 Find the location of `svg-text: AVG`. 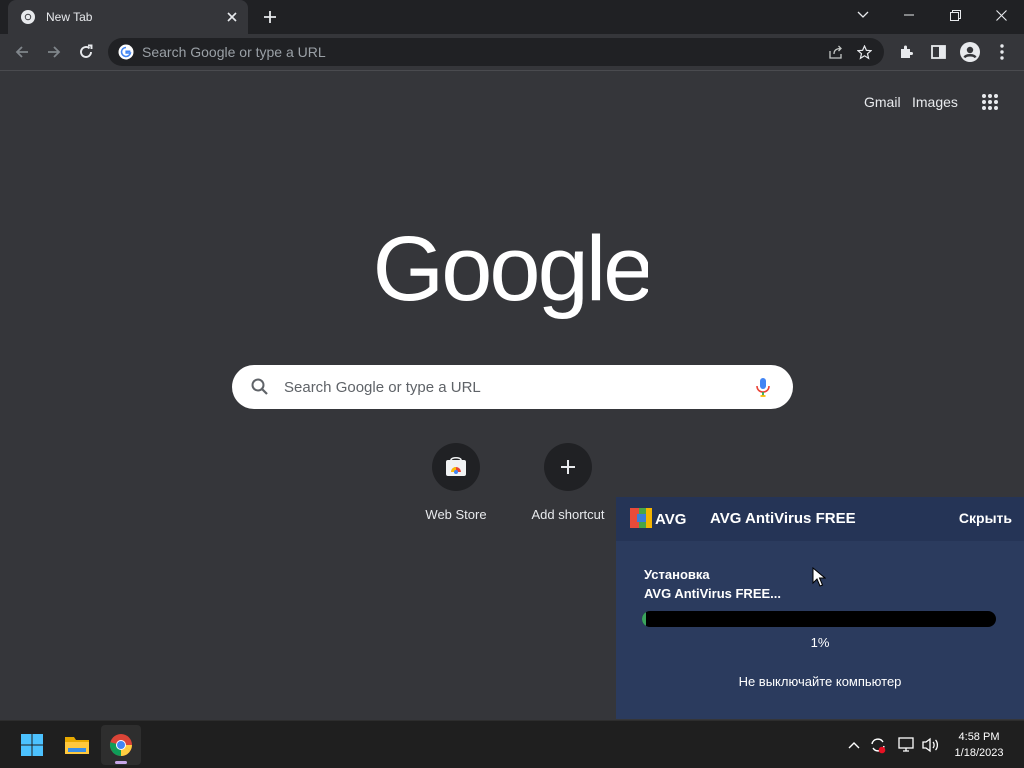

svg-text: AVG is located at coordinates (670, 519).